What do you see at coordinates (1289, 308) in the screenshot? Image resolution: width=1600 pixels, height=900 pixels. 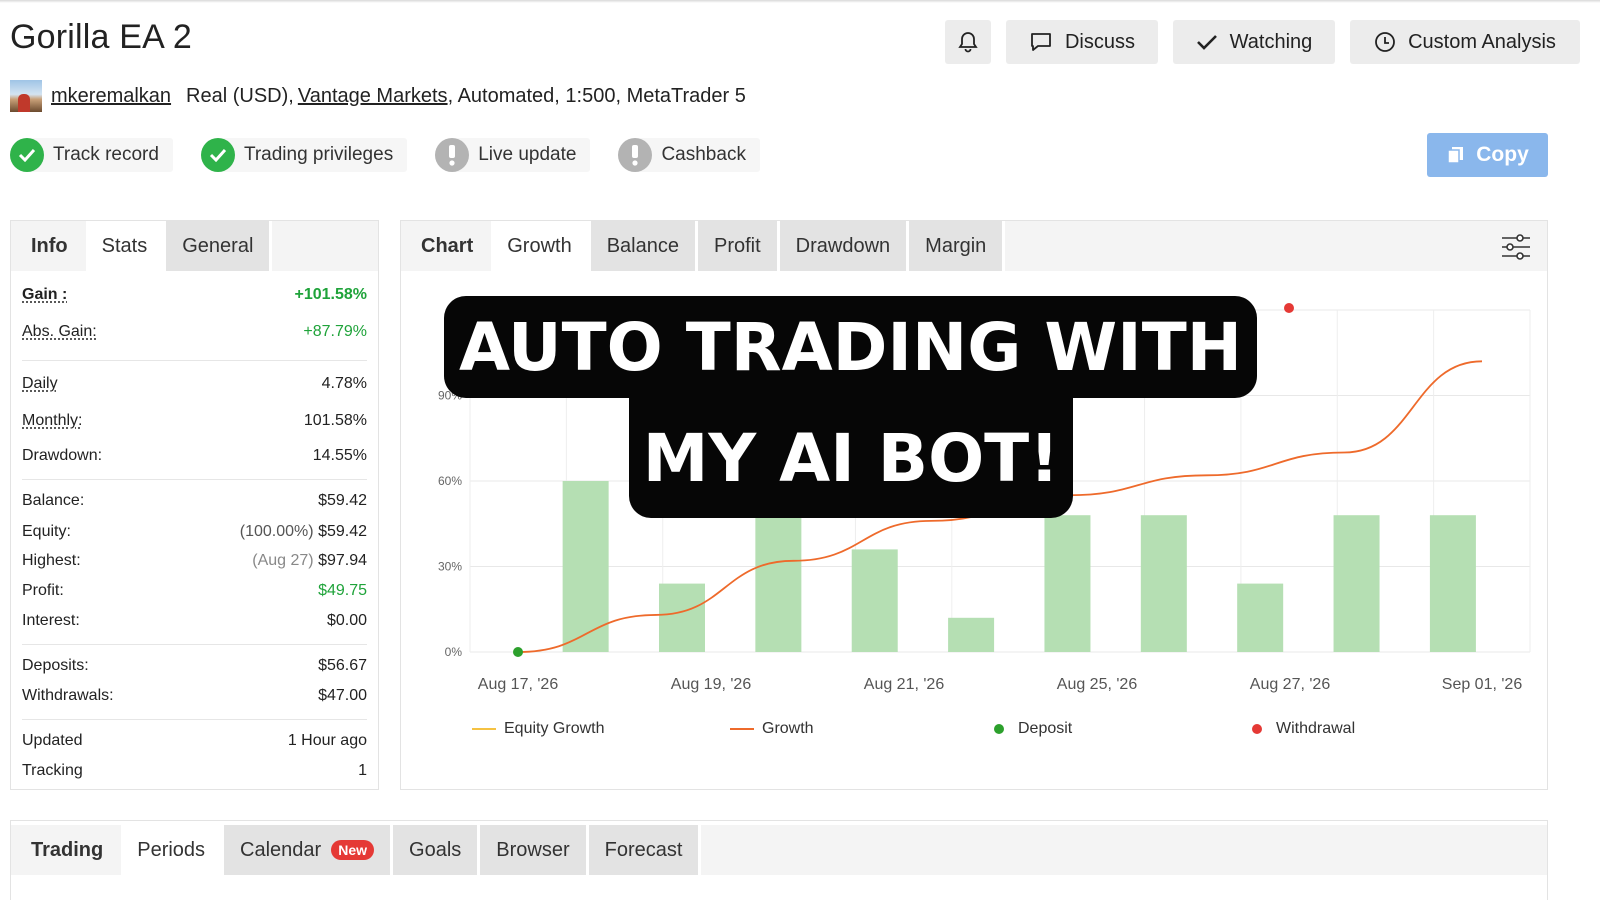 I see `withdrawal-marker` at bounding box center [1289, 308].